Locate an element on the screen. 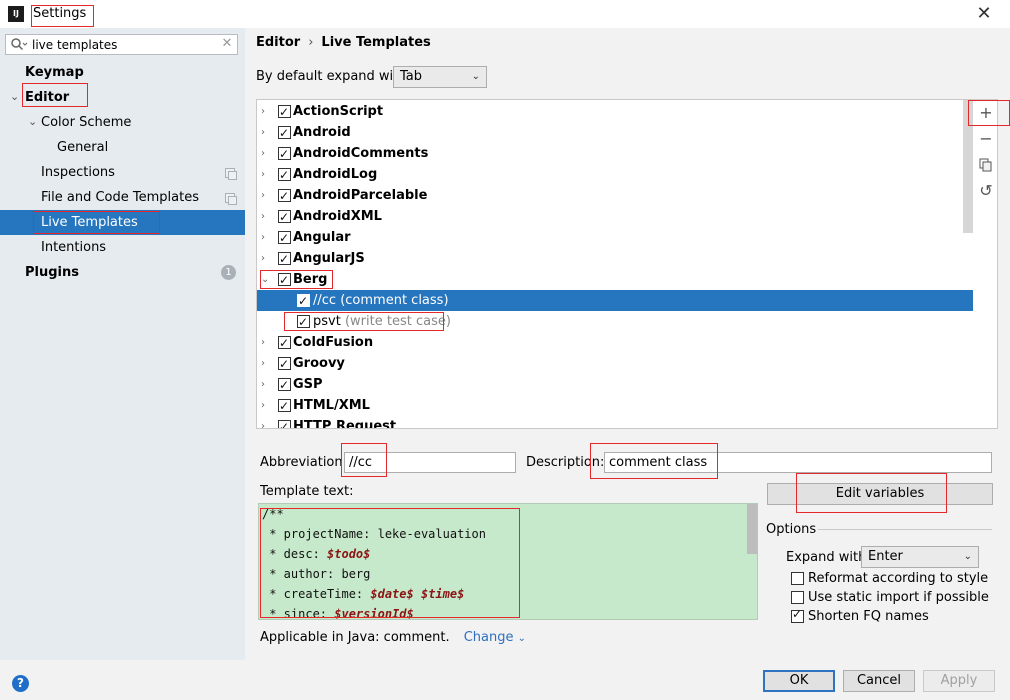 The image size is (1010, 700). change-link: Change ⌄ is located at coordinates (495, 637).